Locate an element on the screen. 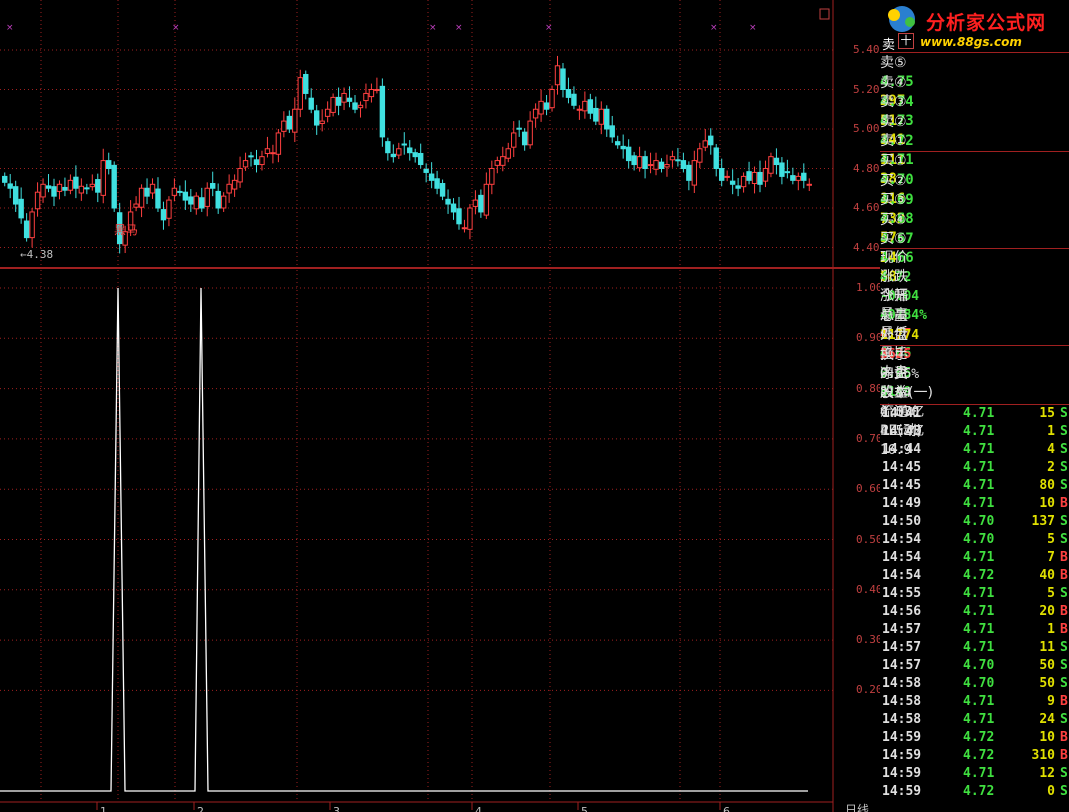  tick-side: B is located at coordinates (1064, 575).